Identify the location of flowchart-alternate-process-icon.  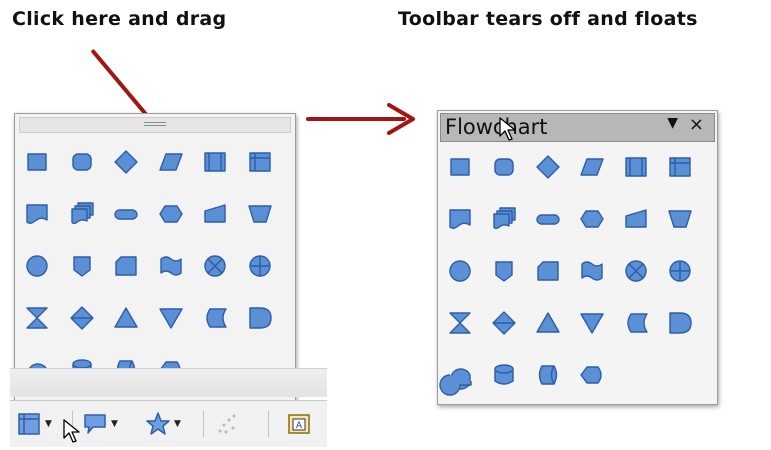
(81, 162).